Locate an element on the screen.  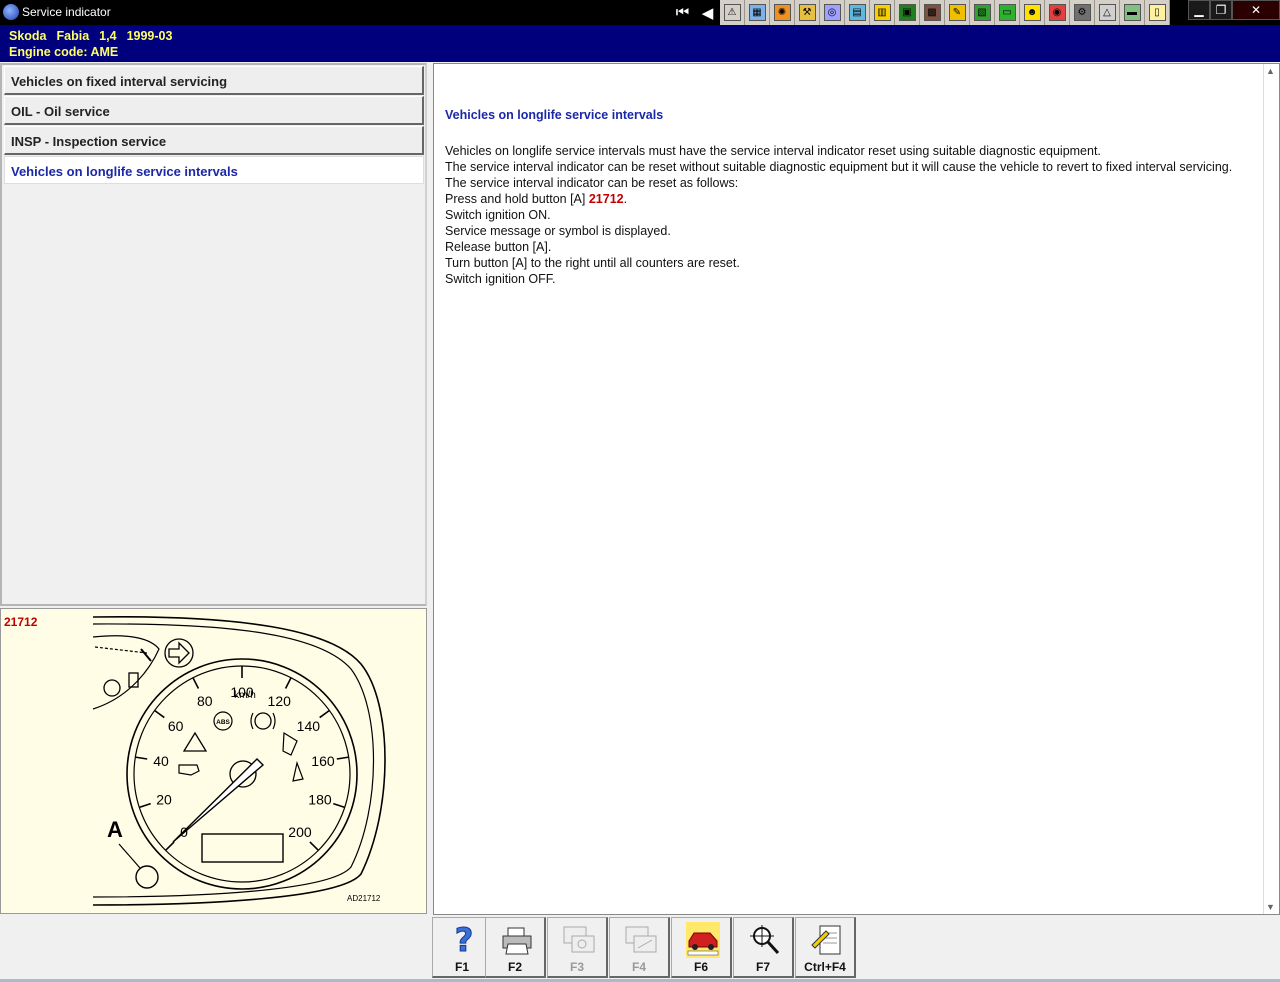
speed-label: 180 is located at coordinates (320, 799).